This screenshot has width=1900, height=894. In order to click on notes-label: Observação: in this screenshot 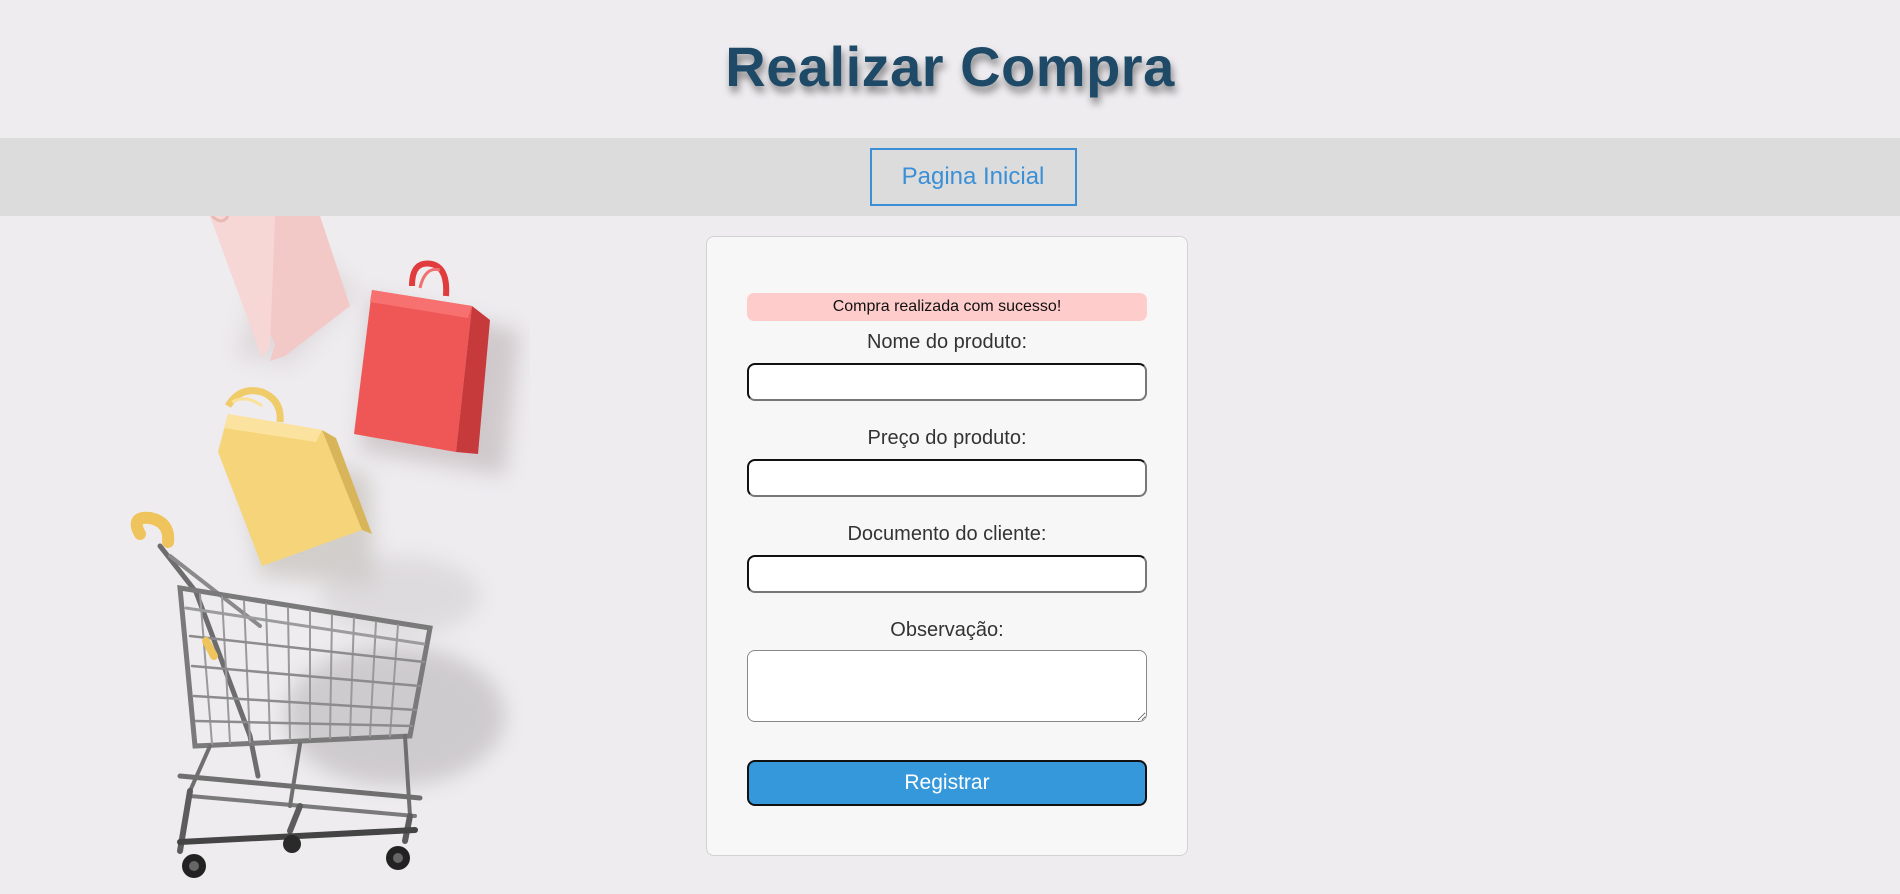, I will do `click(947, 630)`.